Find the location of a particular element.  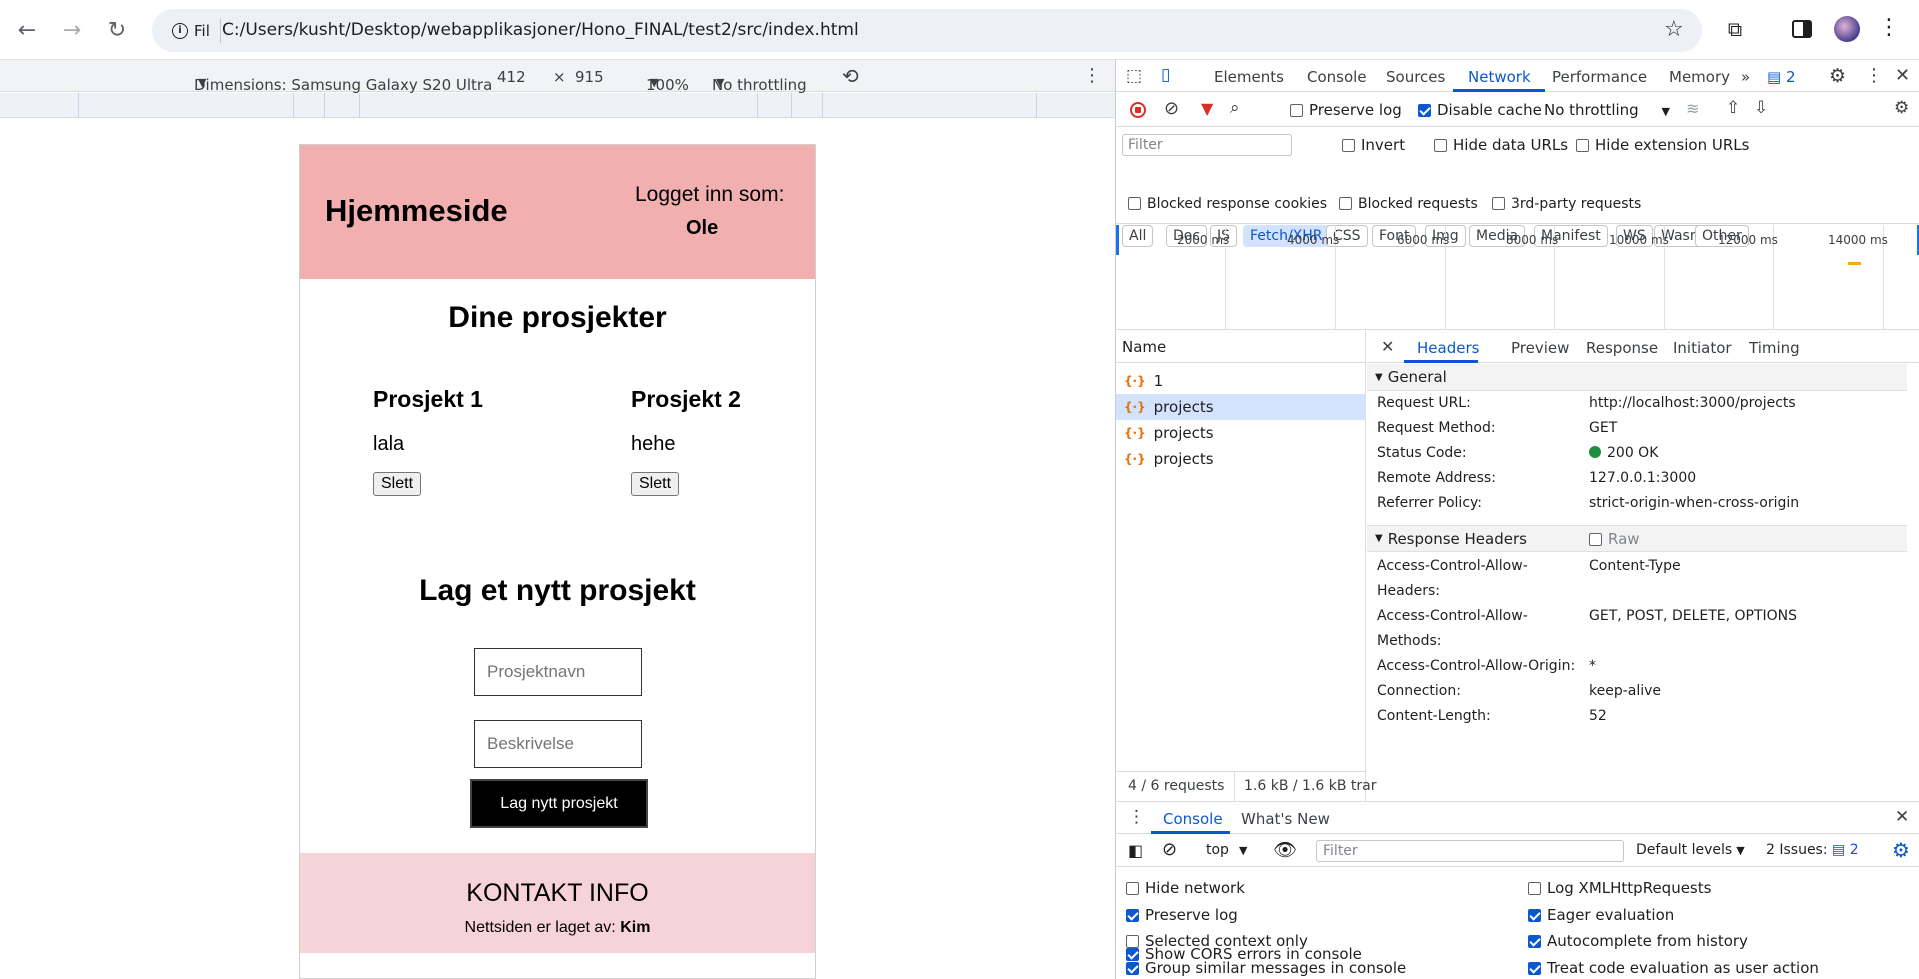

console-settings-icon: ⚙ is located at coordinates (1901, 850).